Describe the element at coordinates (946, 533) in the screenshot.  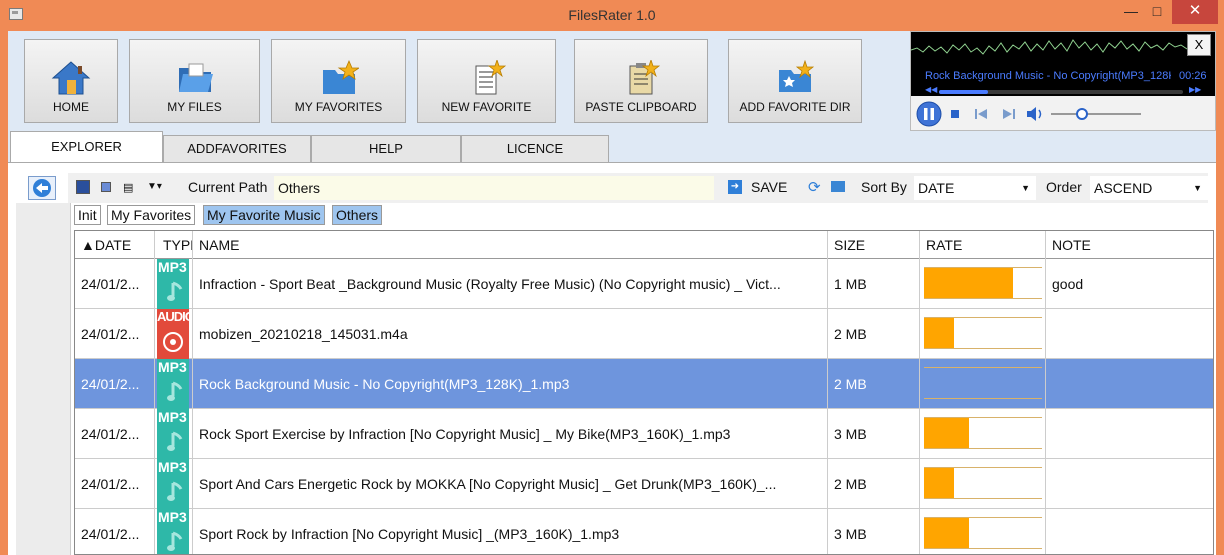
I see `rating-bar-fill` at that location.